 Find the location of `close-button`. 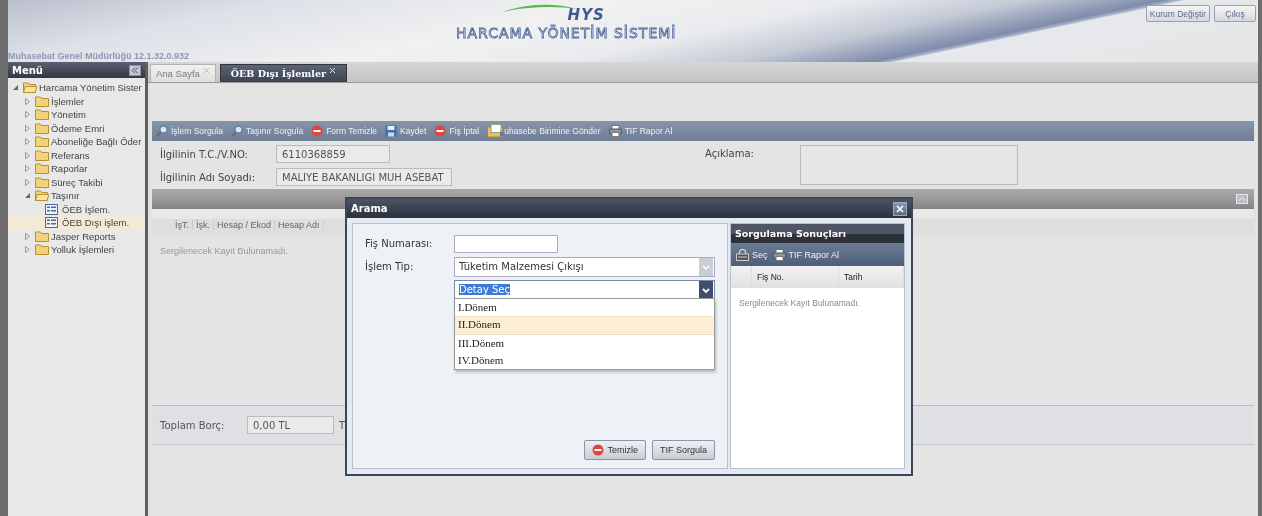

close-button is located at coordinates (900, 208).